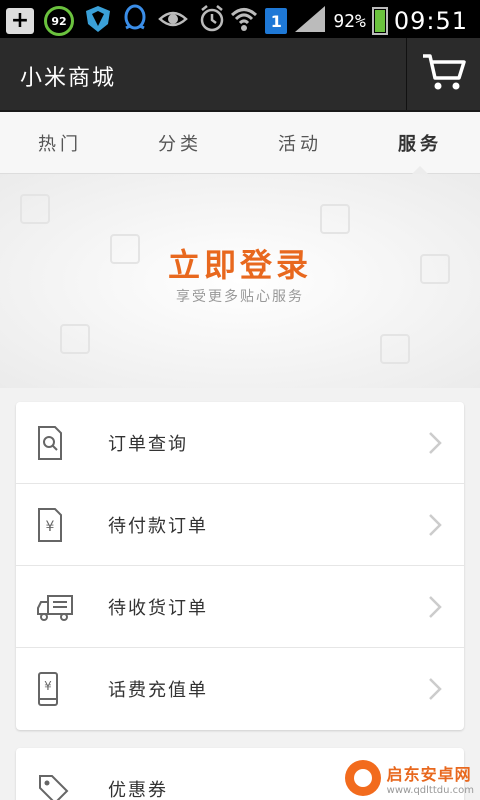 This screenshot has height=800, width=480. Describe the element at coordinates (244, 21) in the screenshot. I see `wifi-icon` at that location.